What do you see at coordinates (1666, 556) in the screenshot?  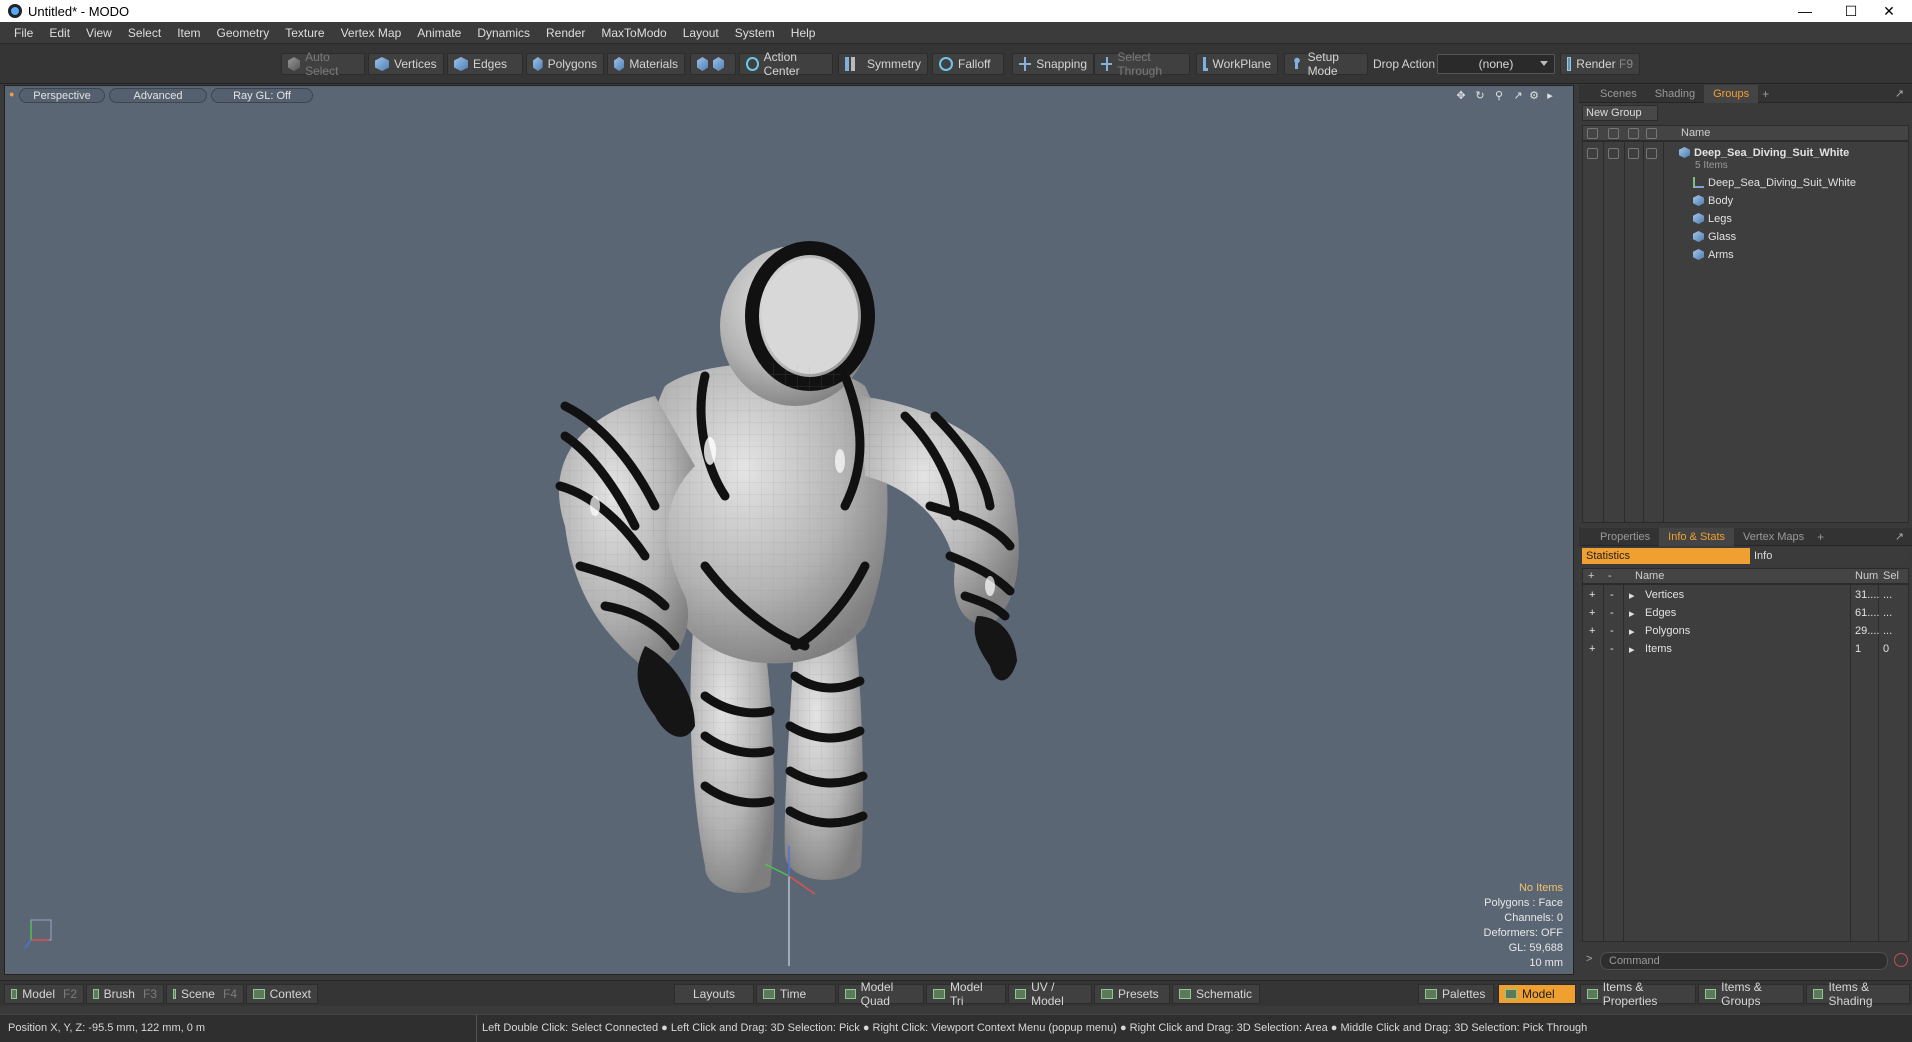 I see `subtab-statistics: Statistics` at bounding box center [1666, 556].